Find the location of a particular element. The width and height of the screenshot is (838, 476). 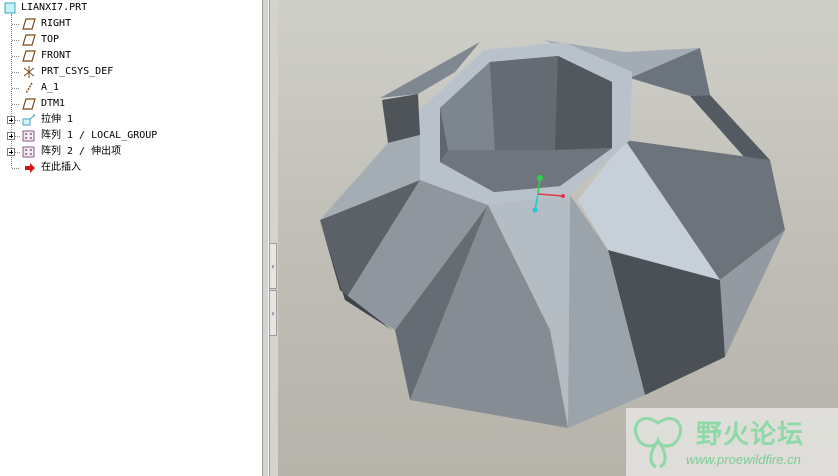

watermark-url: www.proewildfire.cn is located at coordinates (743, 459).